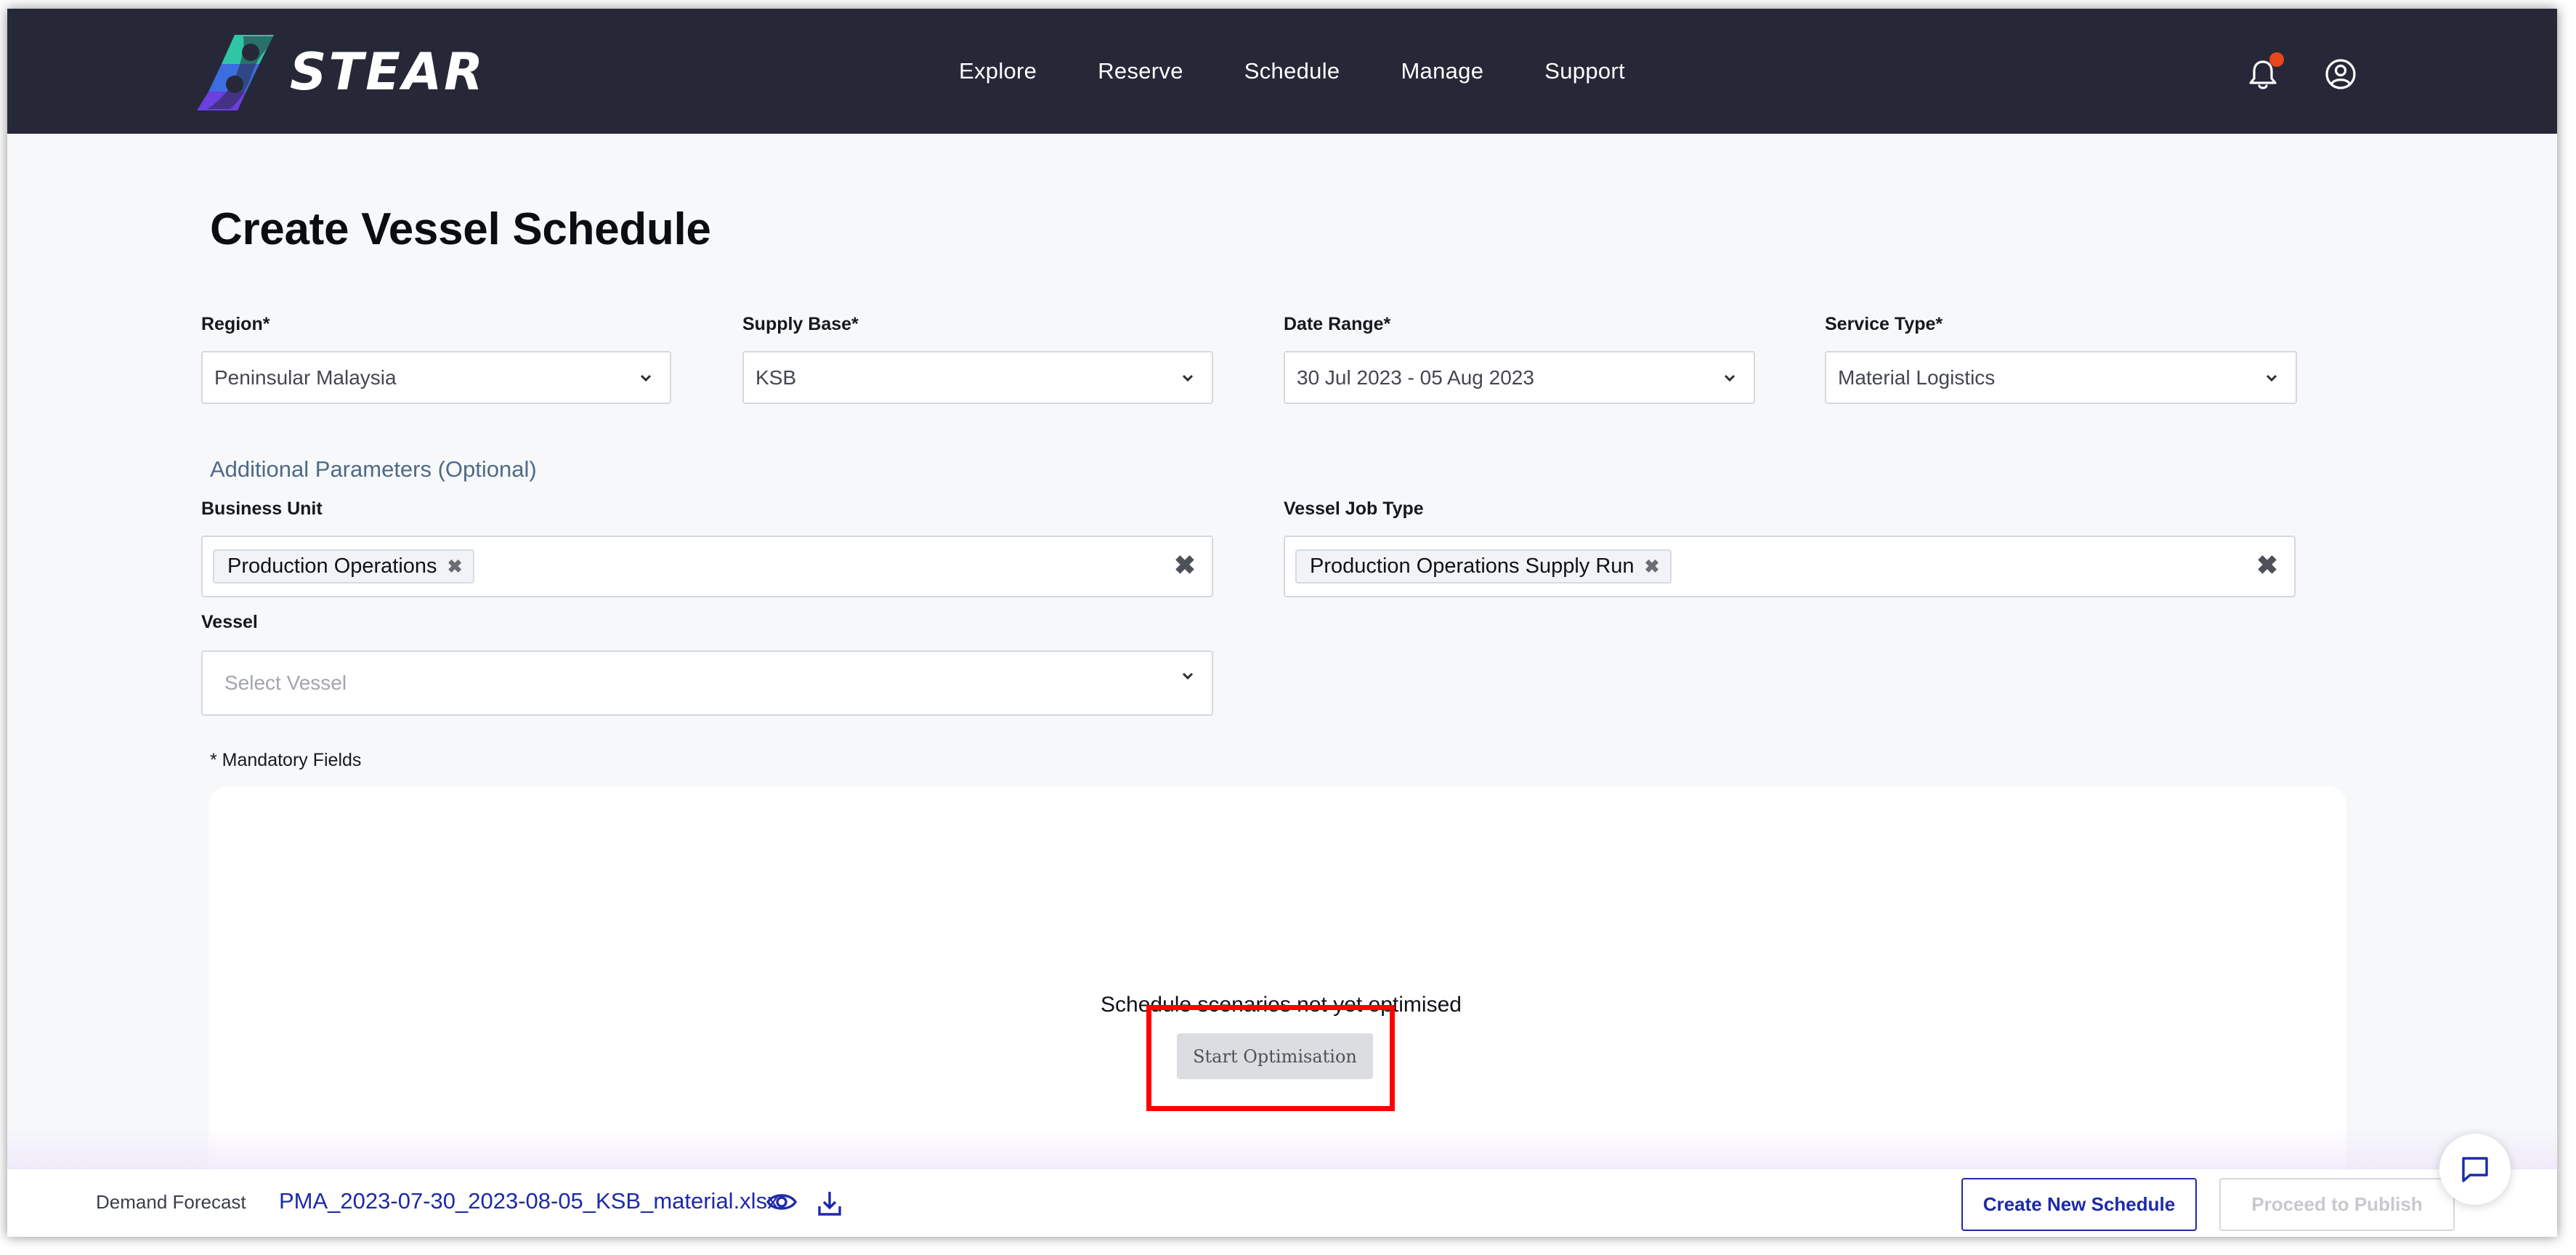 The height and width of the screenshot is (1255, 2576). I want to click on nav-explore: Explore, so click(998, 71).